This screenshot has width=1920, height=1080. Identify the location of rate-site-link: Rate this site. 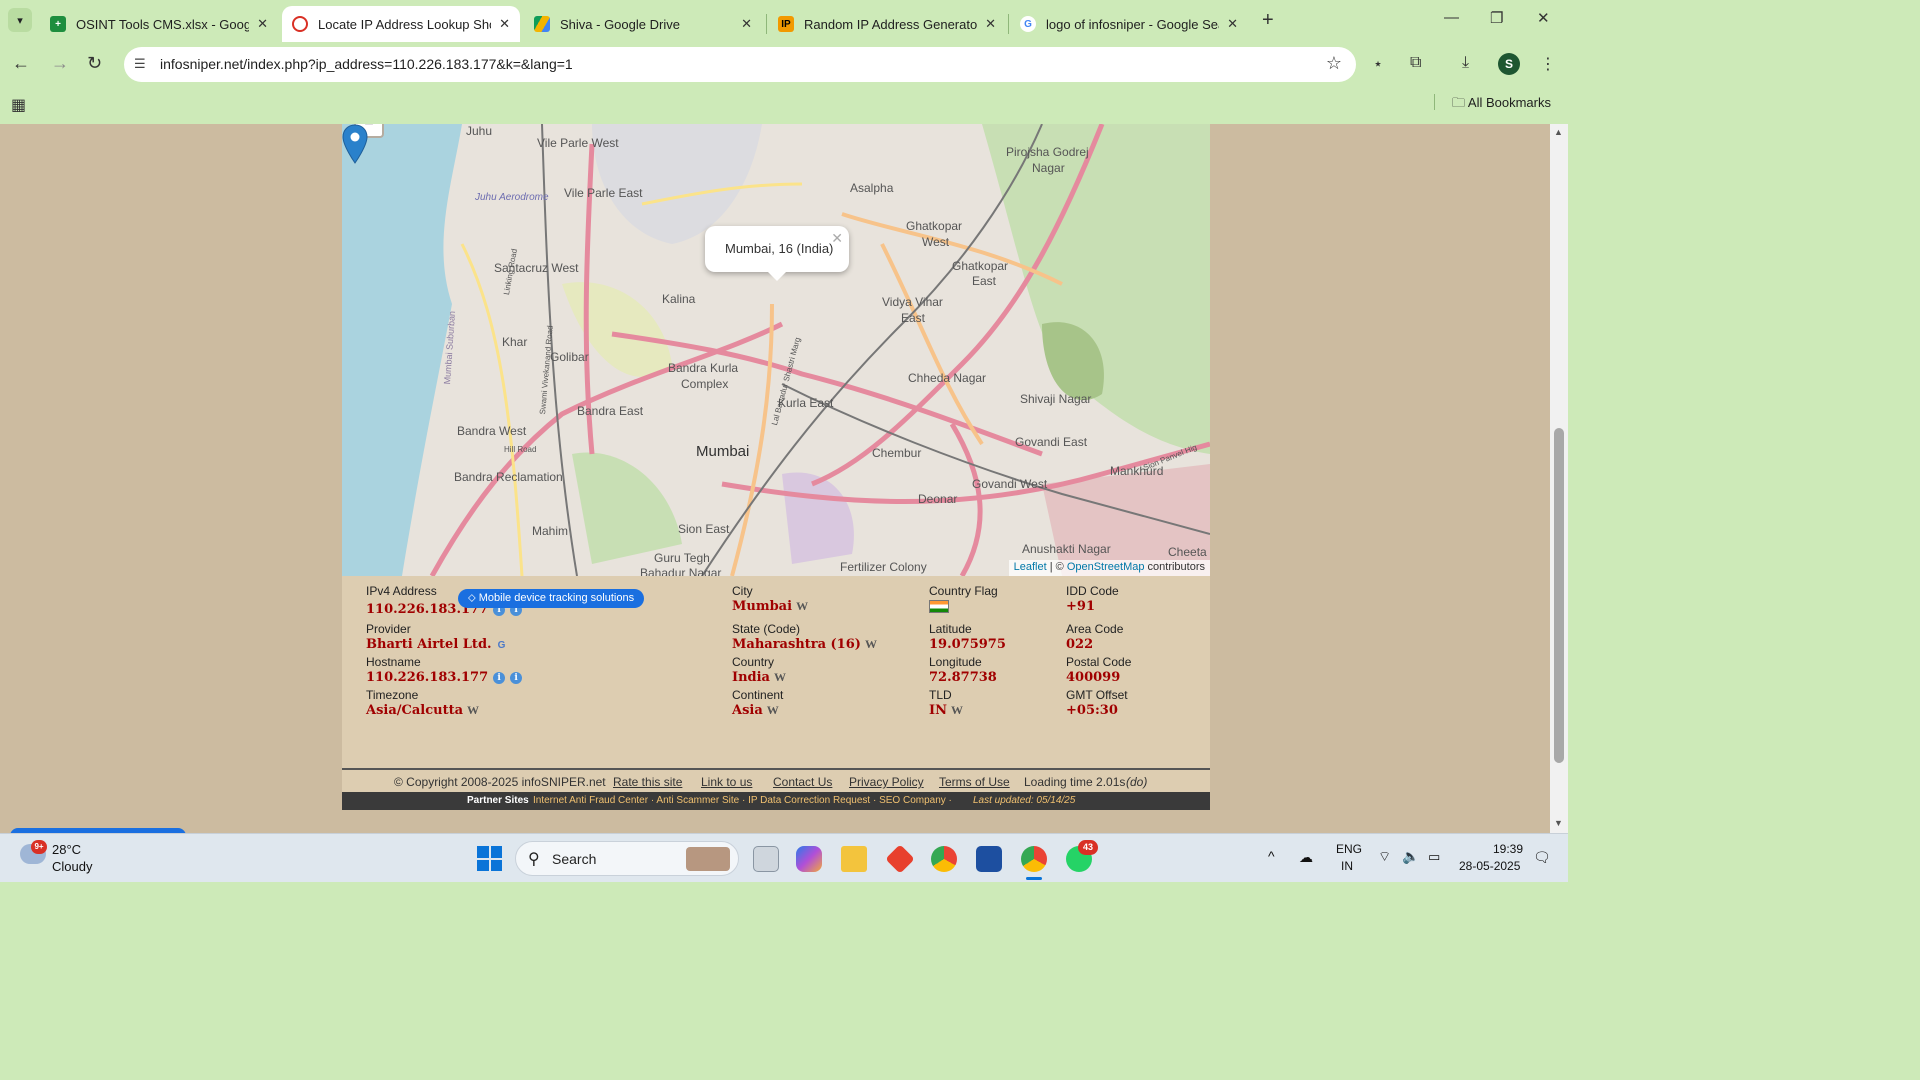
(647, 782).